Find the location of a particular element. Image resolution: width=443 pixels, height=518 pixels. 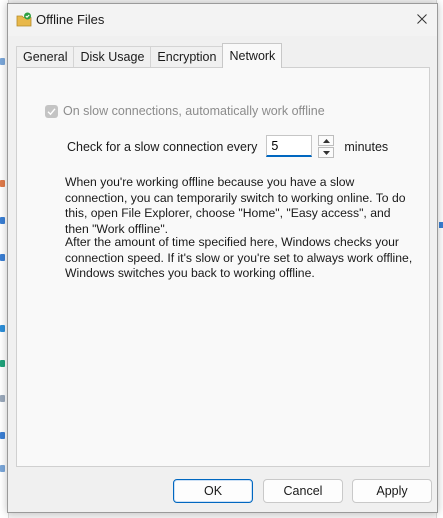

checkmark-icon is located at coordinates (51, 111).